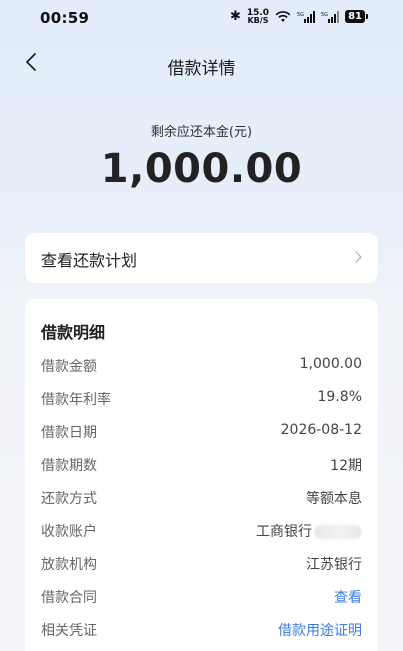 This screenshot has width=403, height=651. I want to click on signal-1-label: 5G, so click(300, 15).